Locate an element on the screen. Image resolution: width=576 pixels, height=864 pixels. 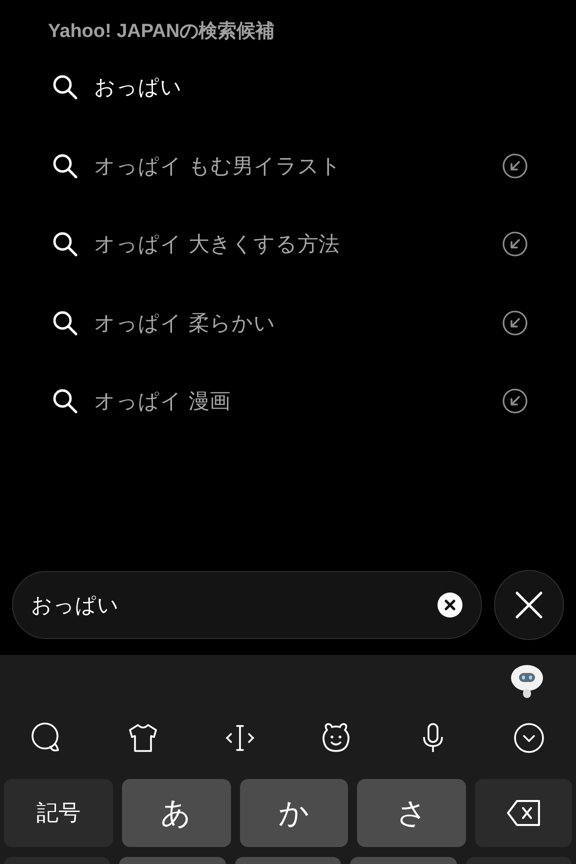
suggestion-item: オっぱイ 漫画 is located at coordinates (312, 401).